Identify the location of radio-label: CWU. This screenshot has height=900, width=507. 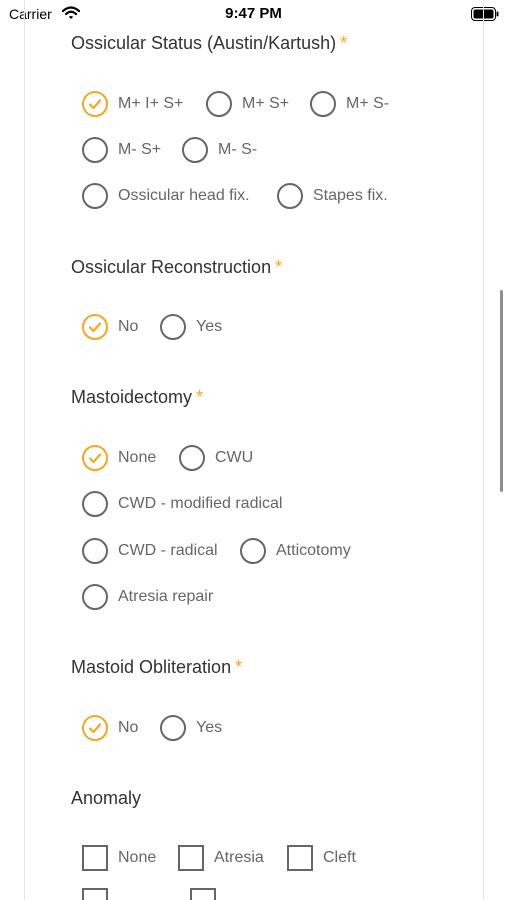
(234, 457).